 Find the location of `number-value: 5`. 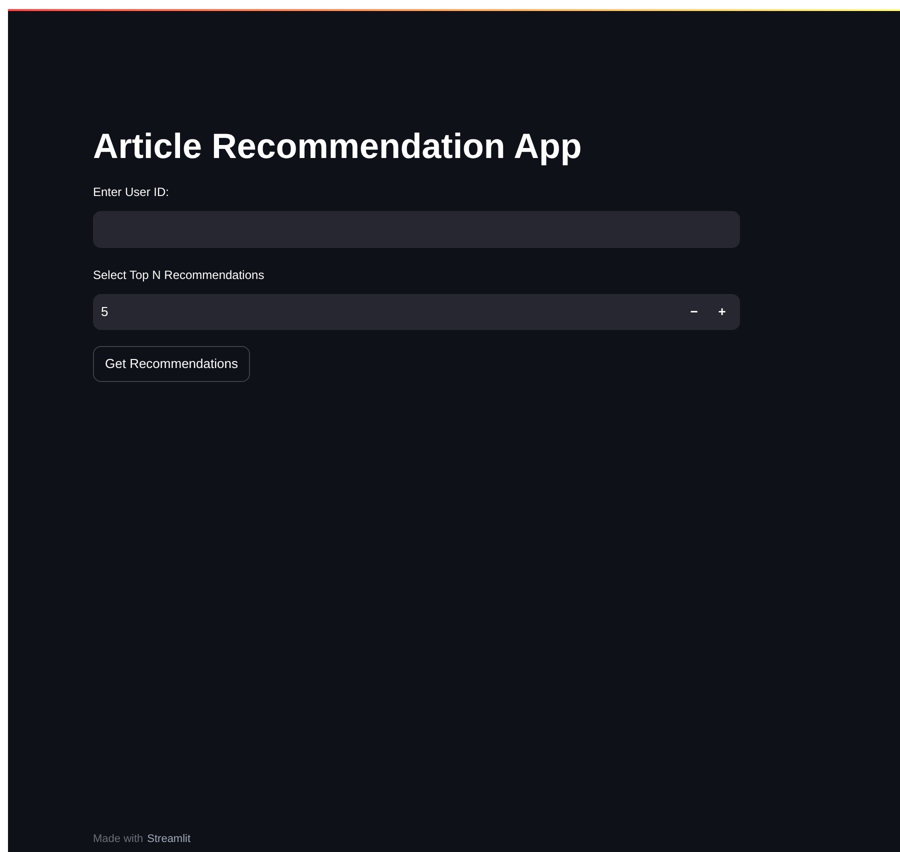

number-value: 5 is located at coordinates (390, 312).